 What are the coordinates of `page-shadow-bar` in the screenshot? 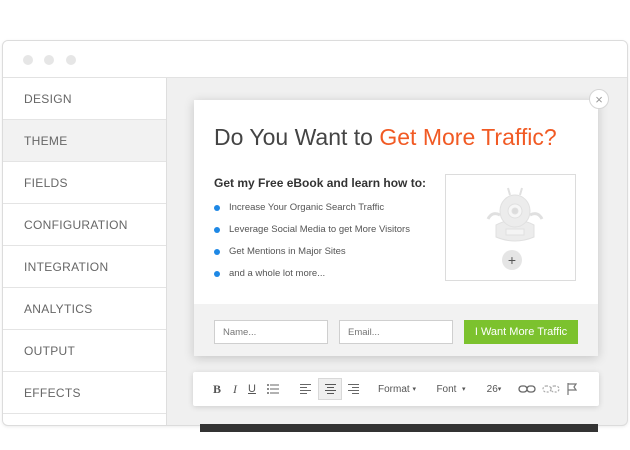 It's located at (399, 428).